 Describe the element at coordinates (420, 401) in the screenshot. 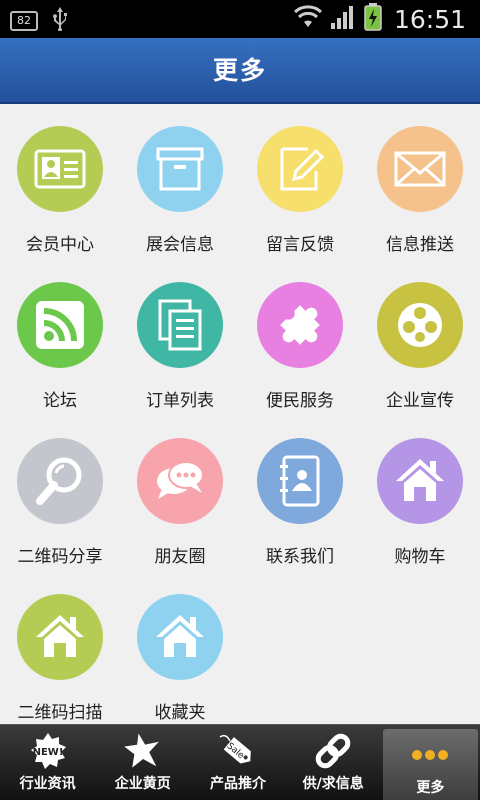

I see `tile-label: 企业宣传` at that location.